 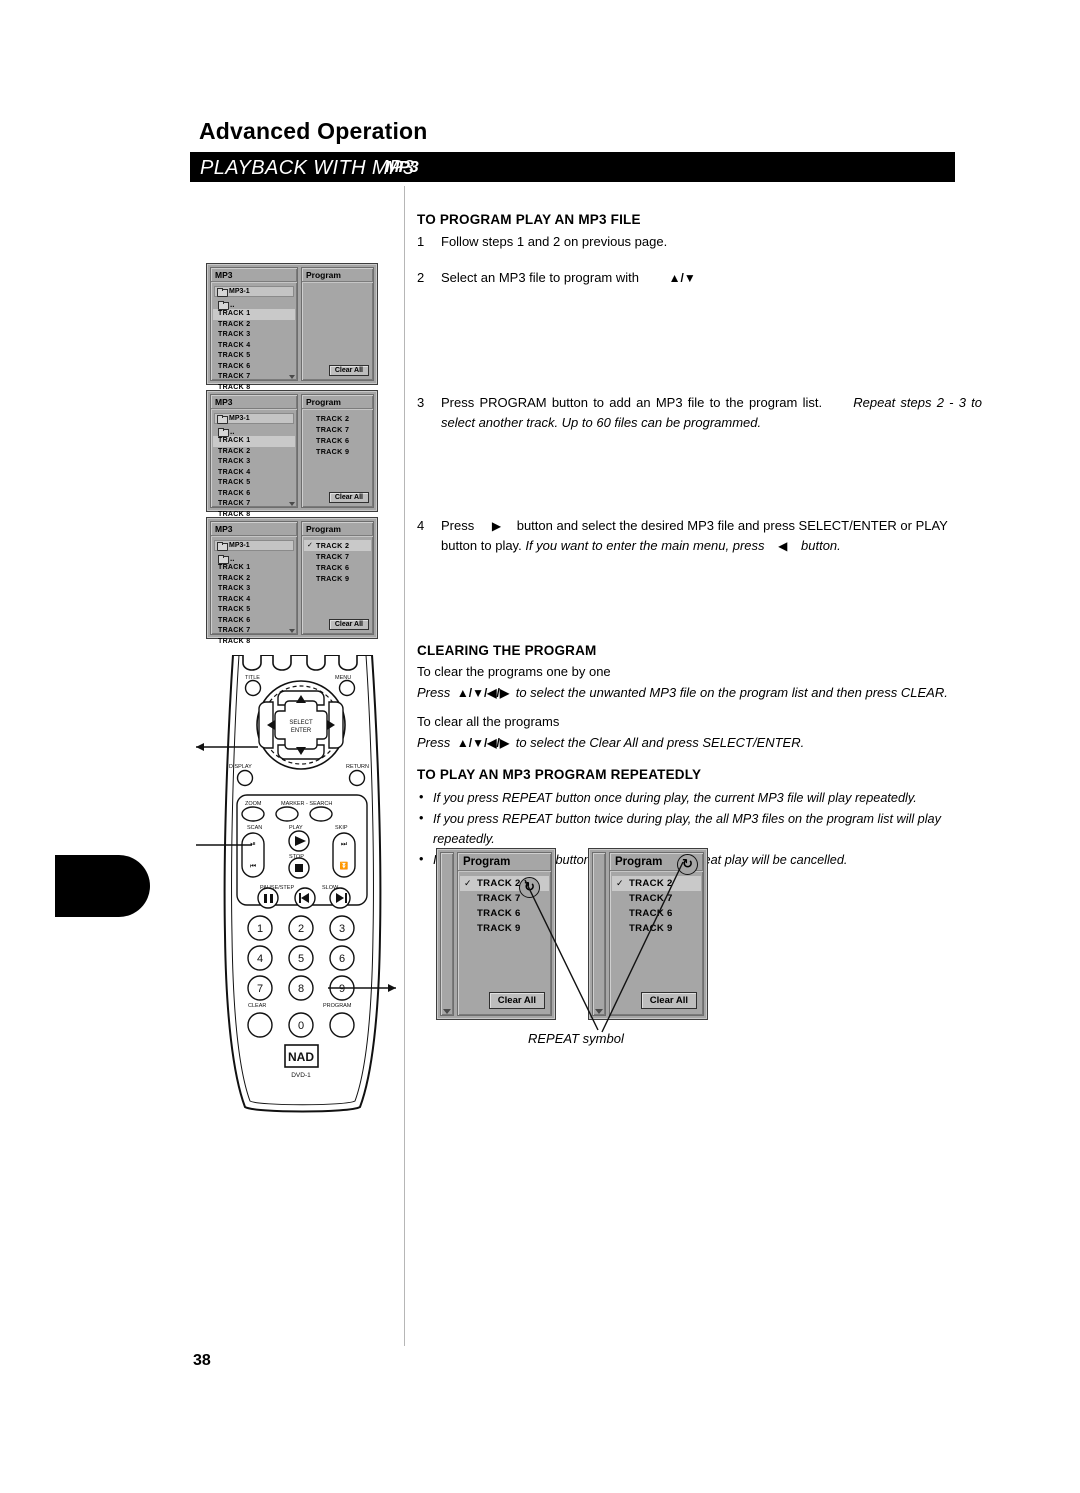 I want to click on svg-text: DVD-1, so click(x=301, y=1075).